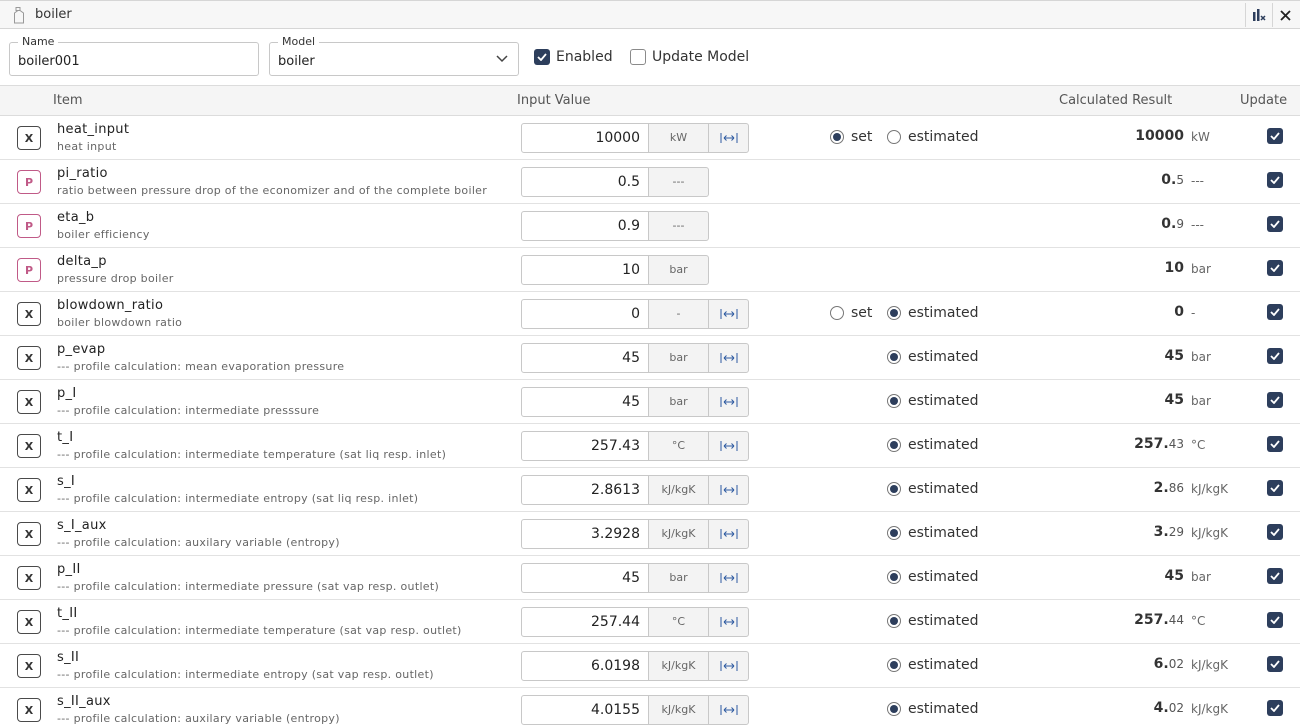 This screenshot has width=1300, height=726. Describe the element at coordinates (29, 182) in the screenshot. I see `type-badge: P` at that location.